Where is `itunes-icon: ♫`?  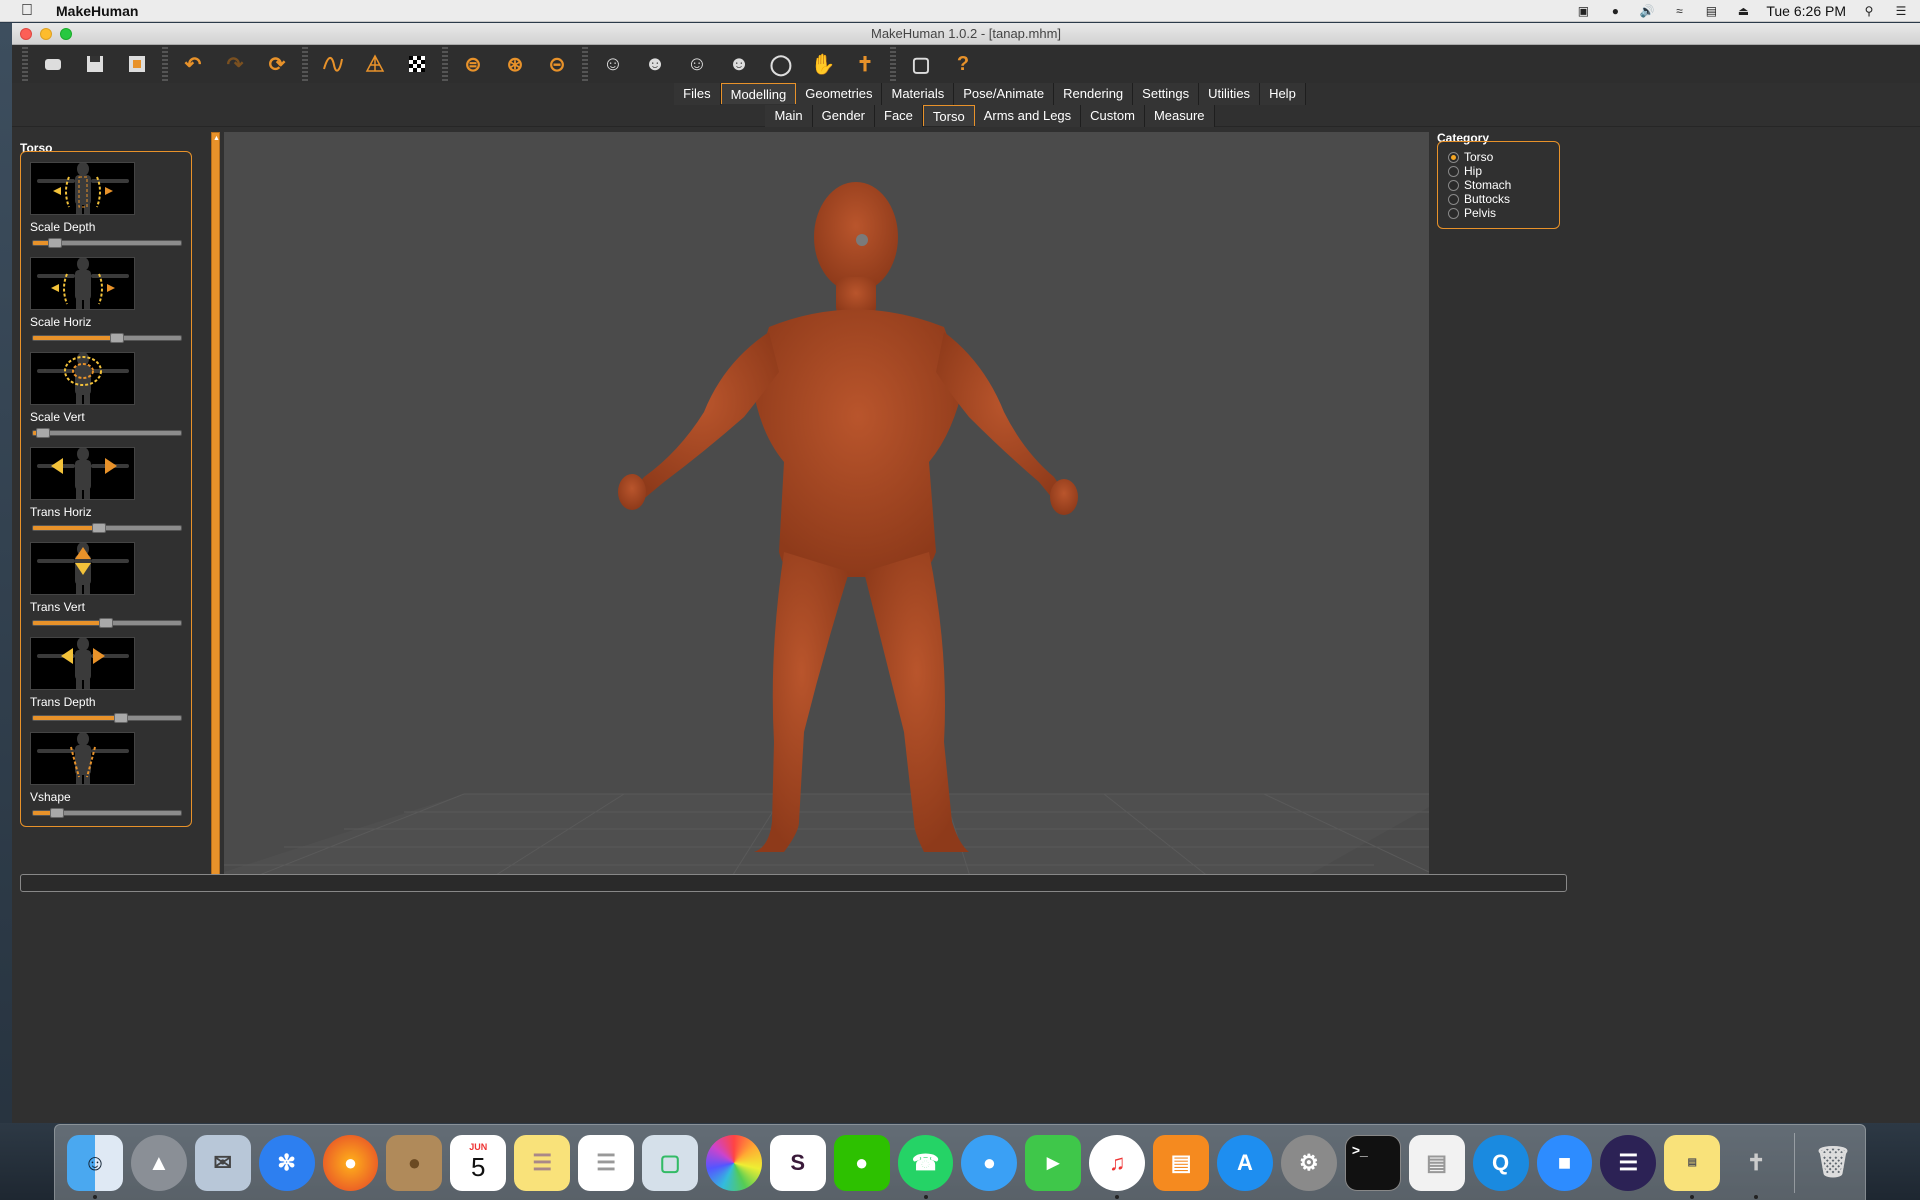
itunes-icon: ♫ is located at coordinates (1117, 1166).